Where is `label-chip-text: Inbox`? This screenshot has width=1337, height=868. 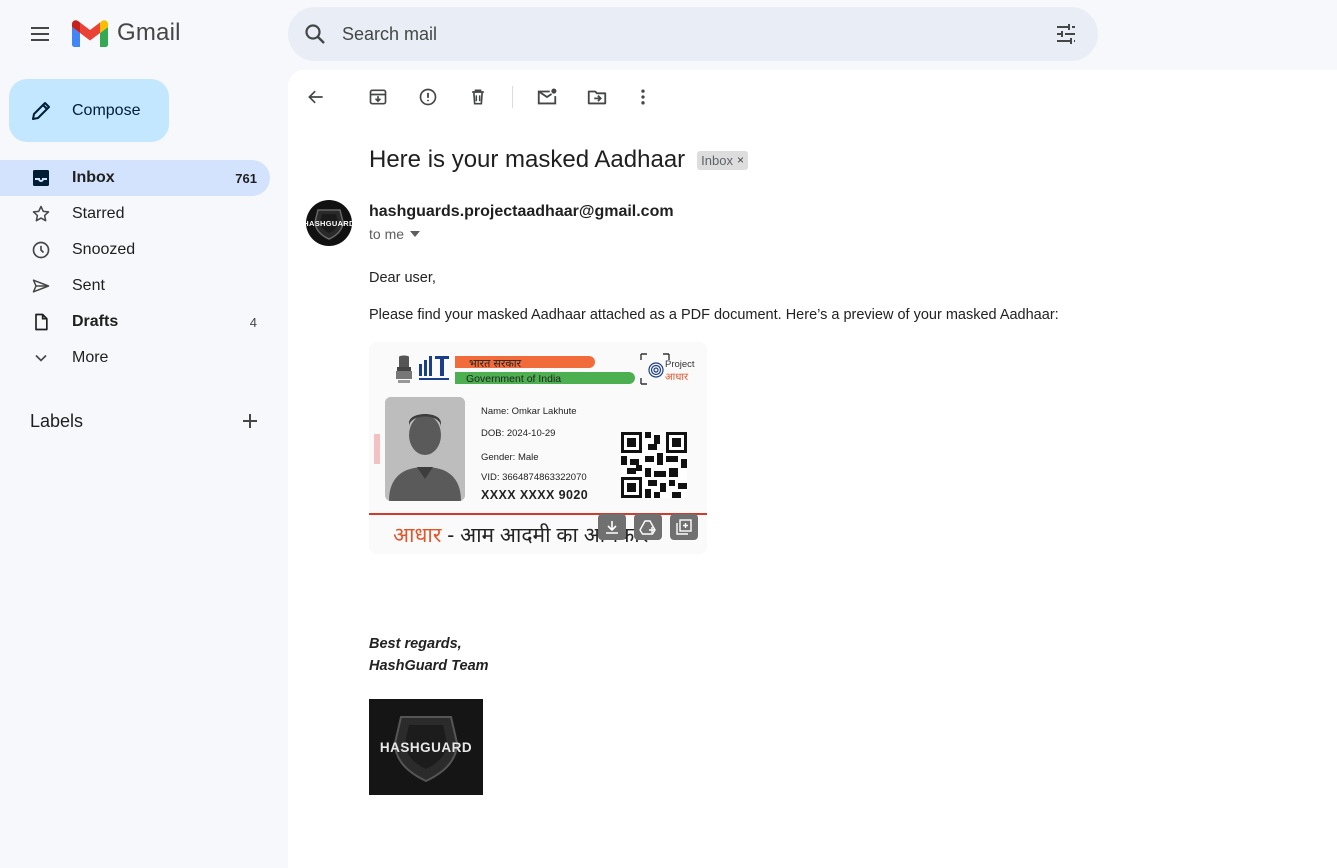 label-chip-text: Inbox is located at coordinates (717, 160).